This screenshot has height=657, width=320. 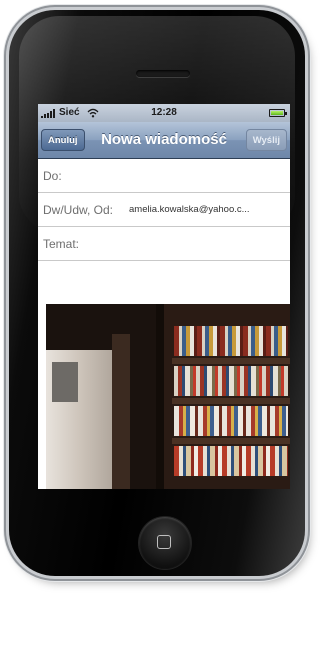 I want to click on battery-level, so click(x=277, y=113).